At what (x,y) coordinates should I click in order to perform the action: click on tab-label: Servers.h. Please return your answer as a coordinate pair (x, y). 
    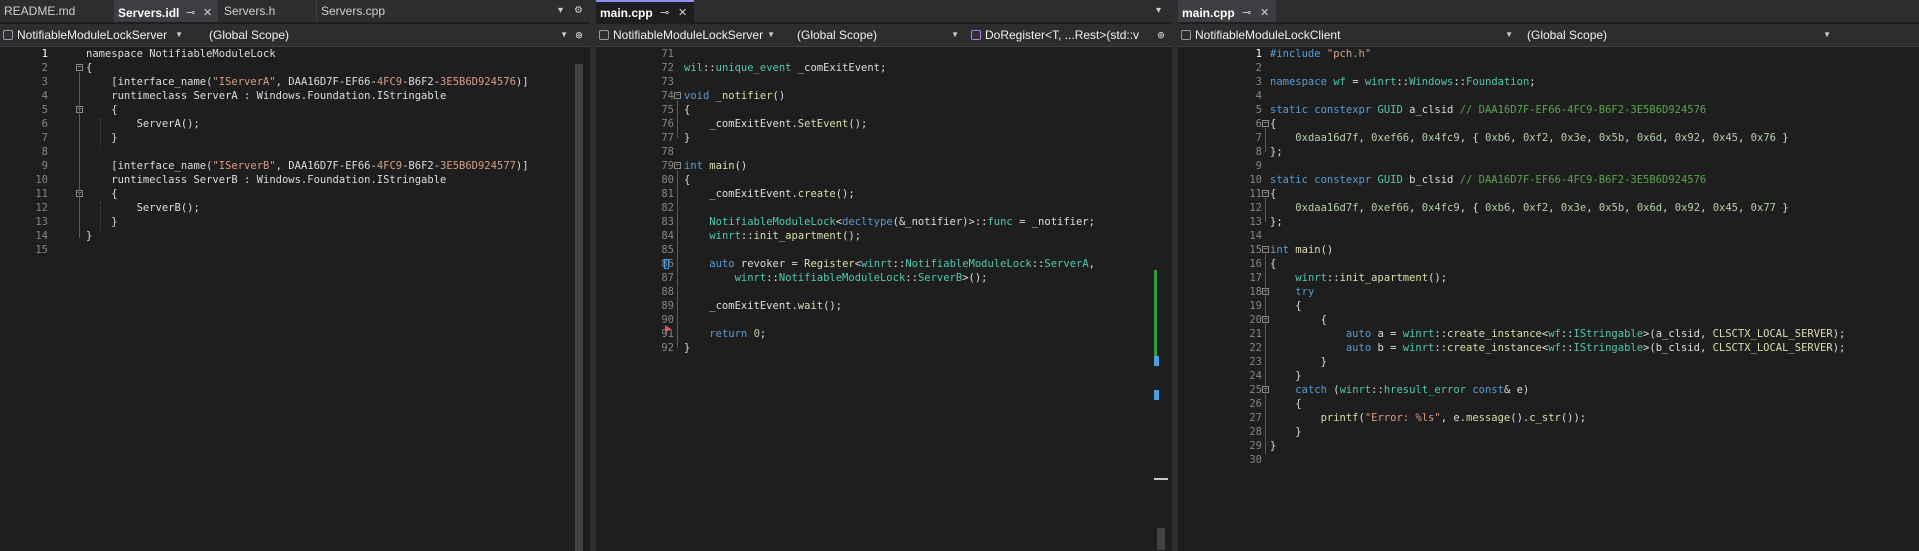
    Looking at the image, I should click on (250, 11).